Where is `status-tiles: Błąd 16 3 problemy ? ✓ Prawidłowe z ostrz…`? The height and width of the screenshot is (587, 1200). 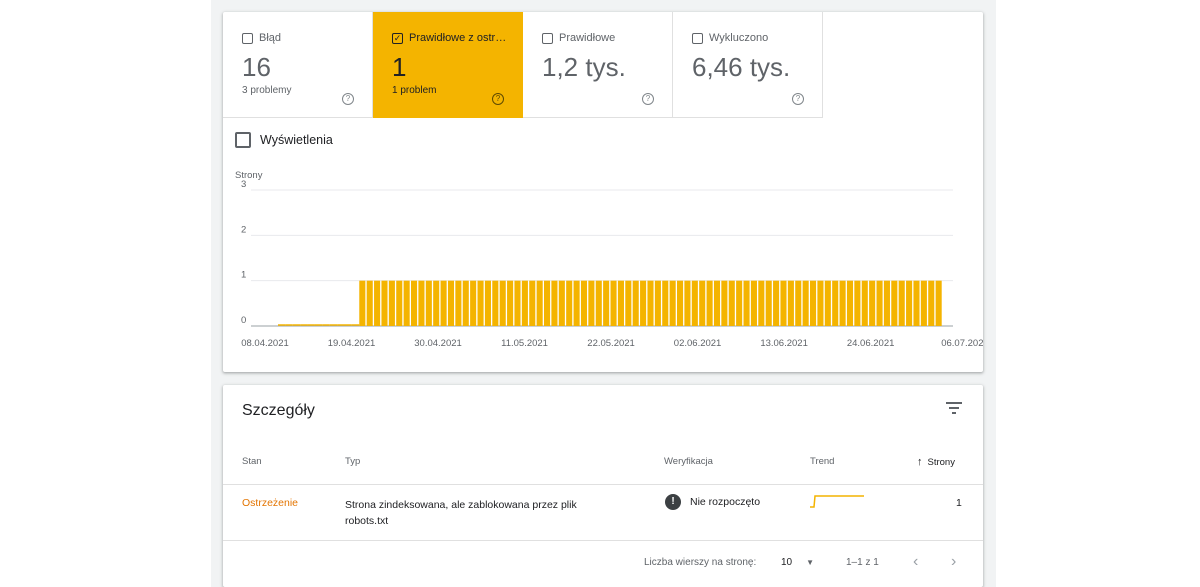 status-tiles: Błąd 16 3 problemy ? ✓ Prawidłowe z ostrz… is located at coordinates (523, 65).